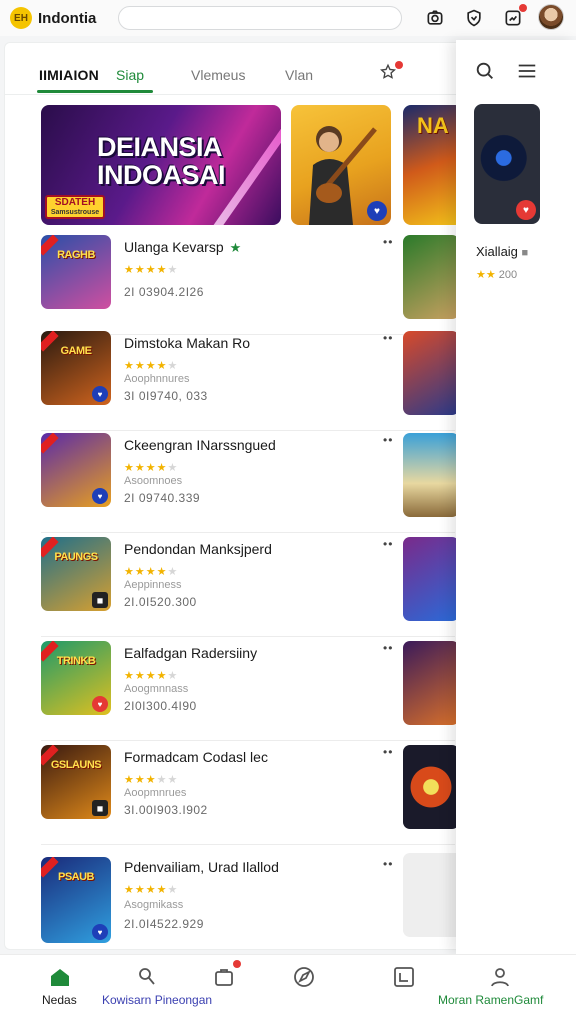 The width and height of the screenshot is (576, 1024). Describe the element at coordinates (198, 549) in the screenshot. I see `game-title: Pendondan Manksjperd` at that location.